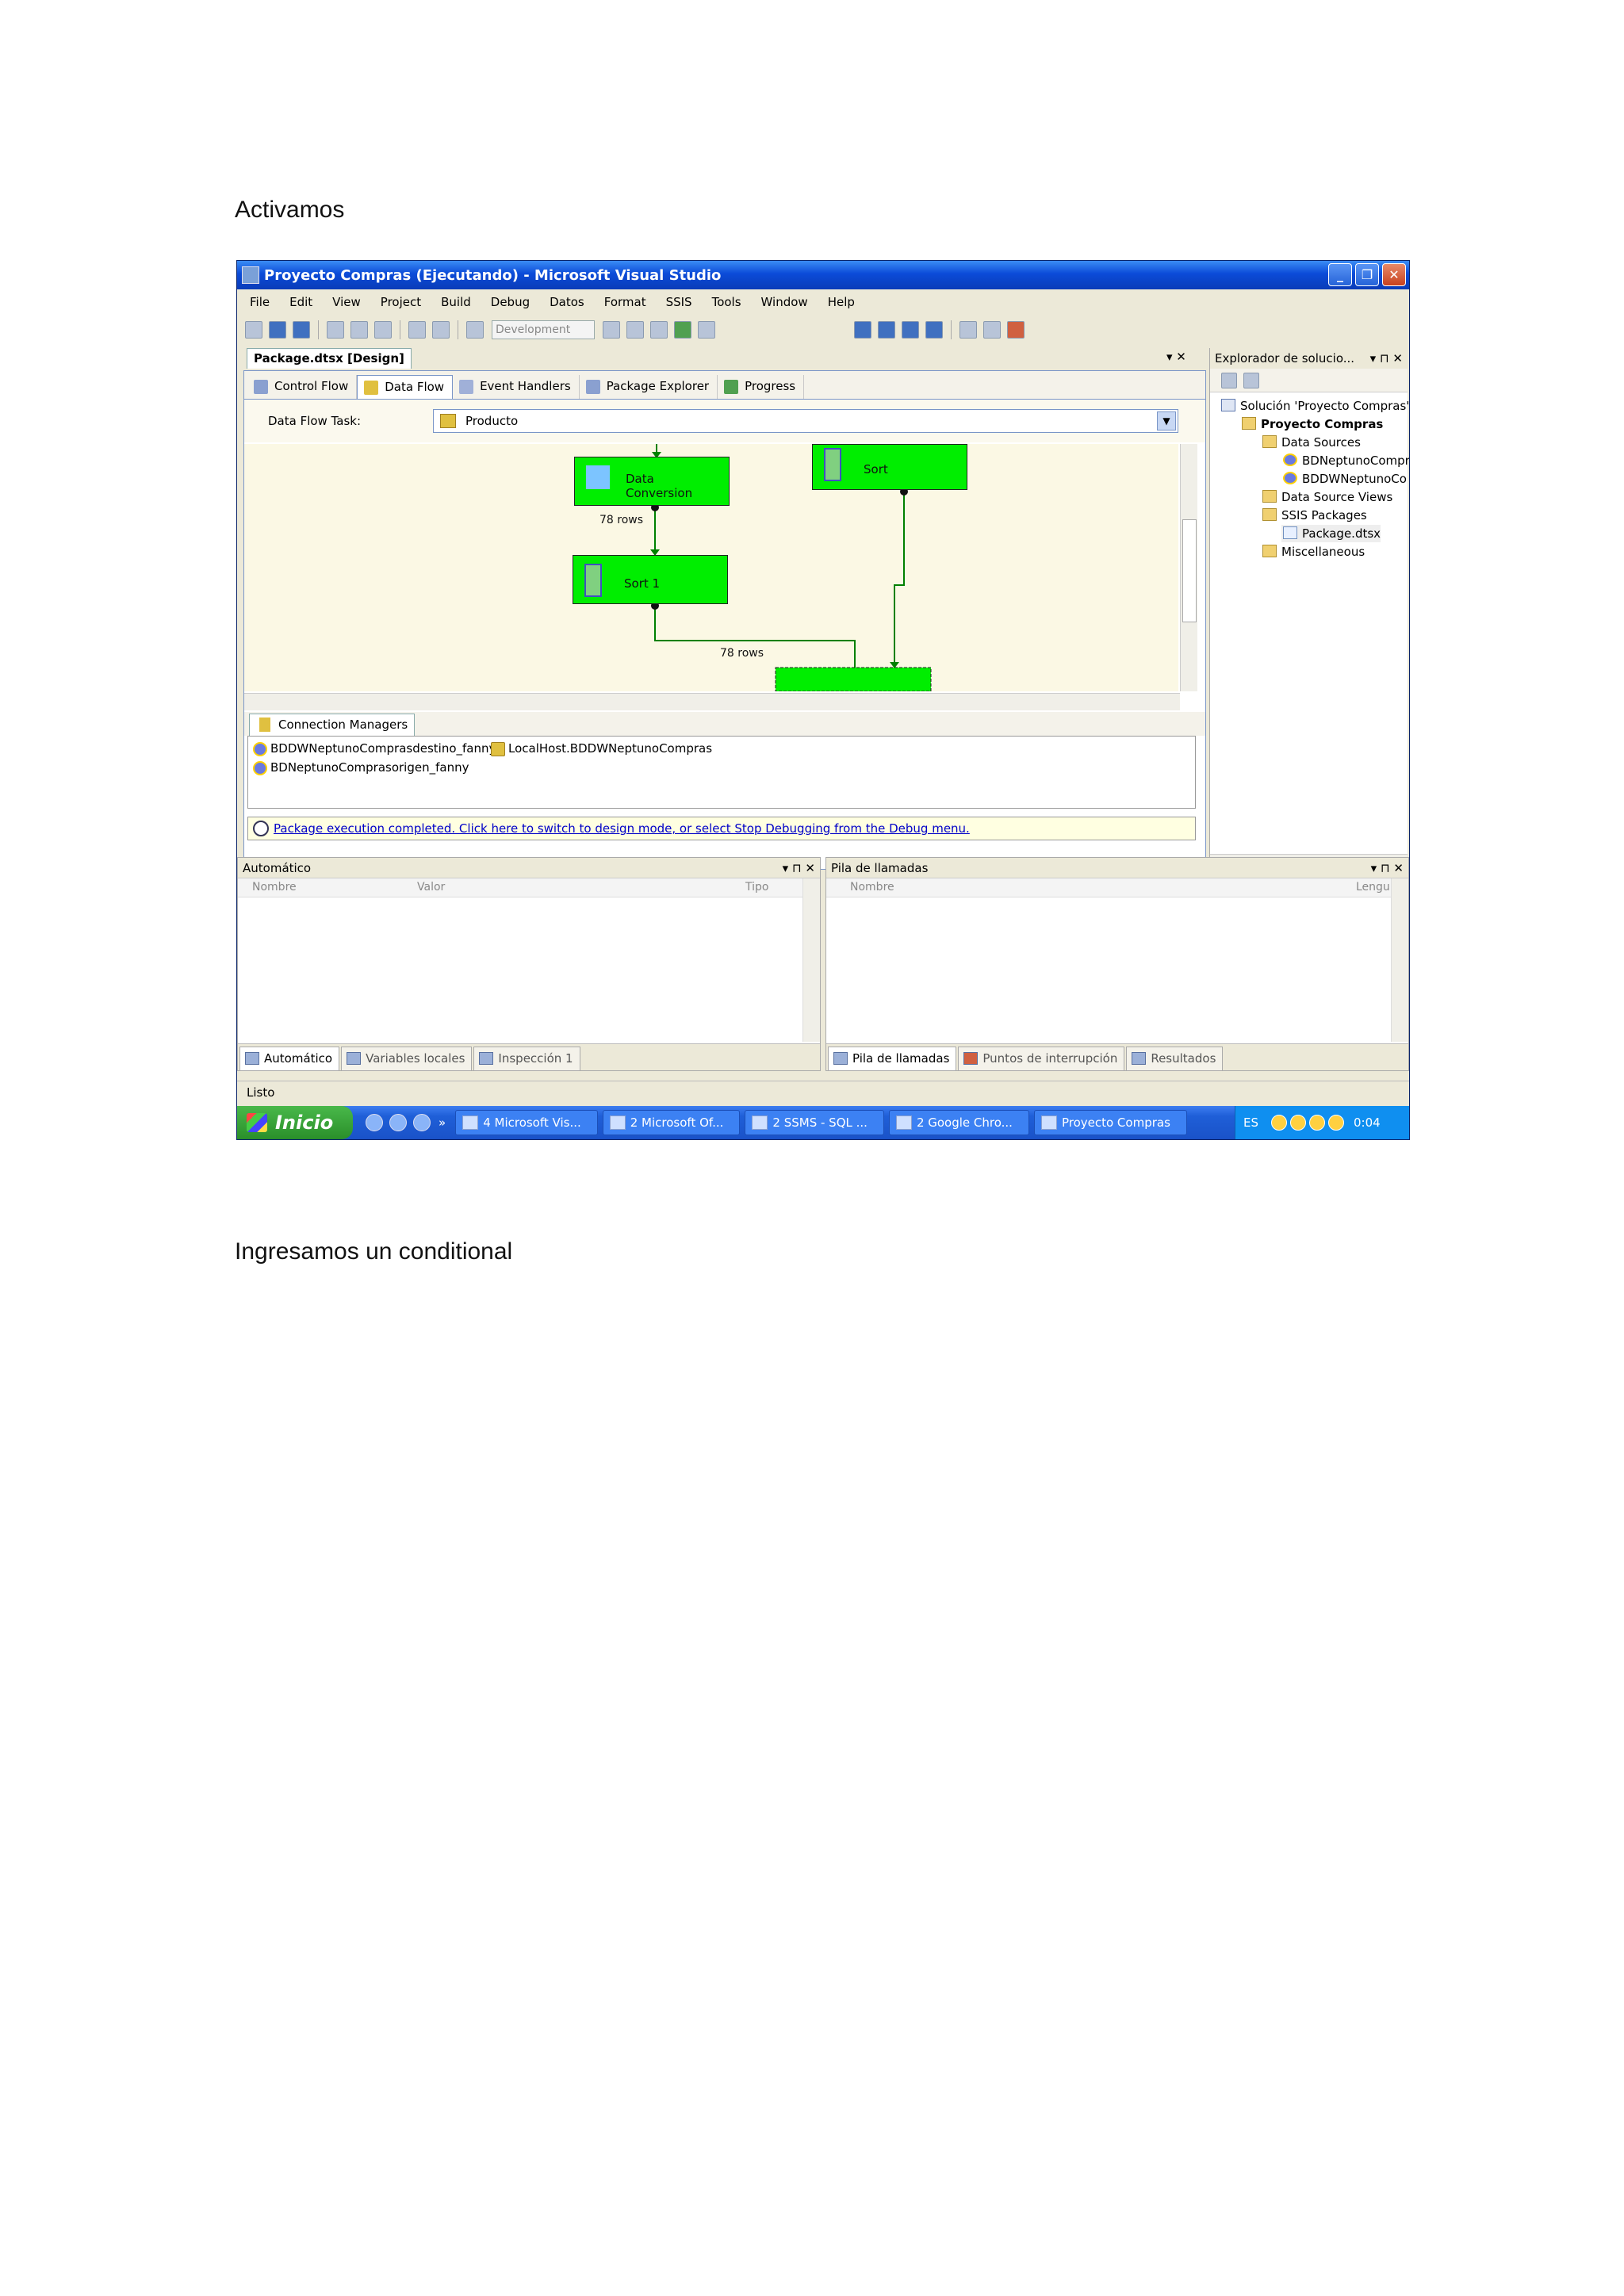  I want to click on merge-join-node, so click(853, 679).